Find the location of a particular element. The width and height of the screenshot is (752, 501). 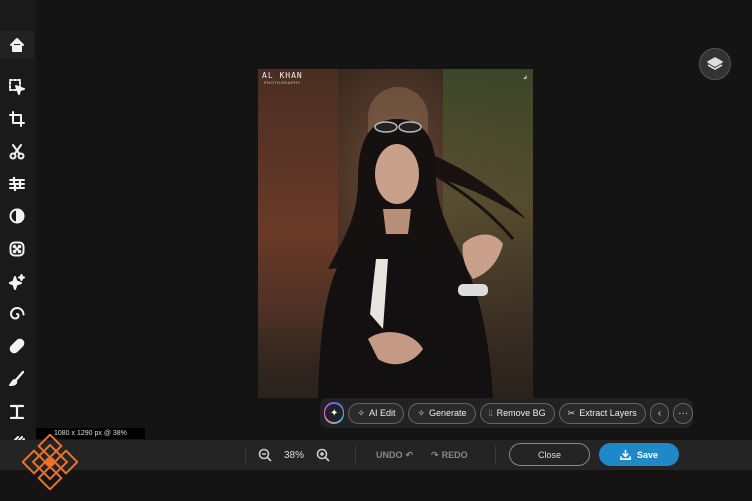

heal-tool is located at coordinates (17, 346).